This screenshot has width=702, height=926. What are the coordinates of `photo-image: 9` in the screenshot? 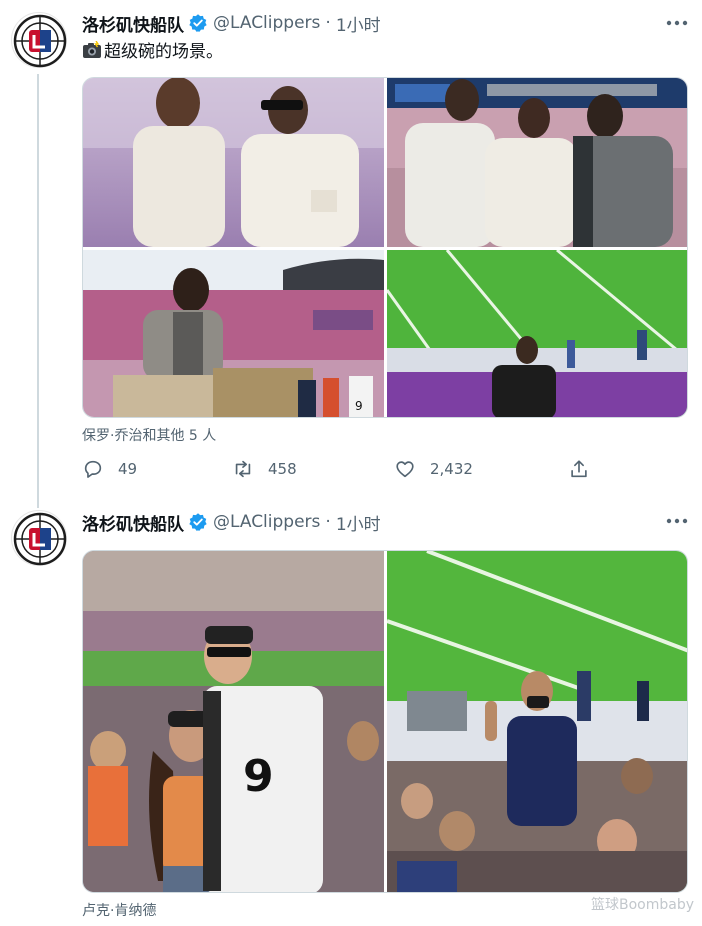 It's located at (233, 333).